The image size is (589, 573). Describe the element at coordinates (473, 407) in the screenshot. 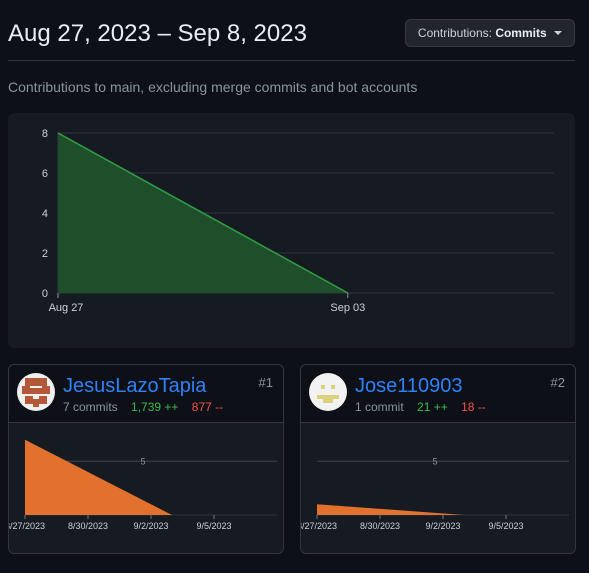

I see `deletions-count: 18 --` at that location.